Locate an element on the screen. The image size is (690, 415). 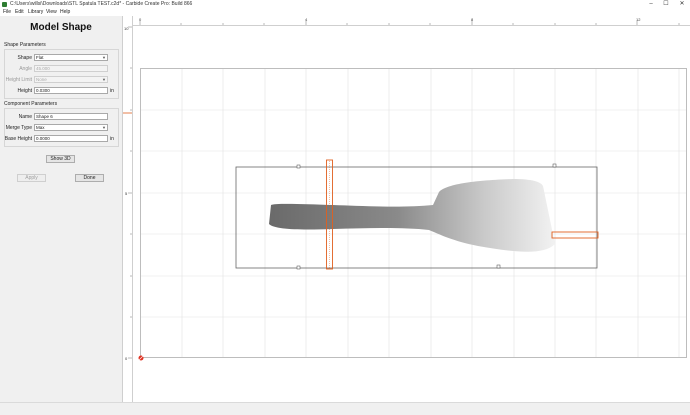
selection-handle-horizontal is located at coordinates (575, 235).